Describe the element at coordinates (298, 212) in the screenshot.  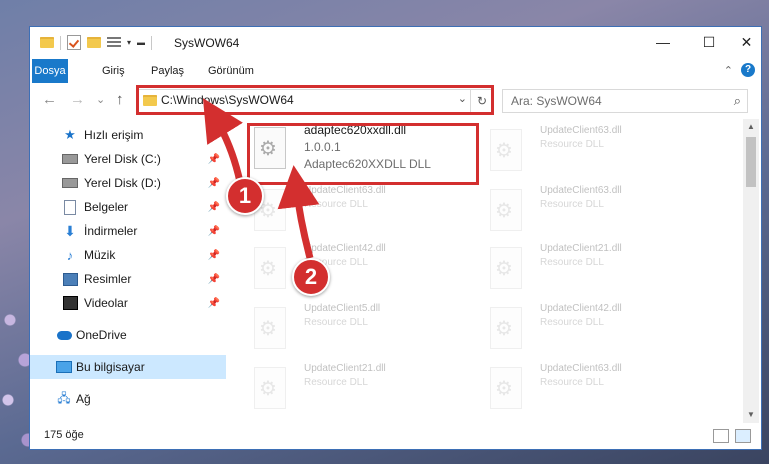
I see `arrow-to-file` at that location.